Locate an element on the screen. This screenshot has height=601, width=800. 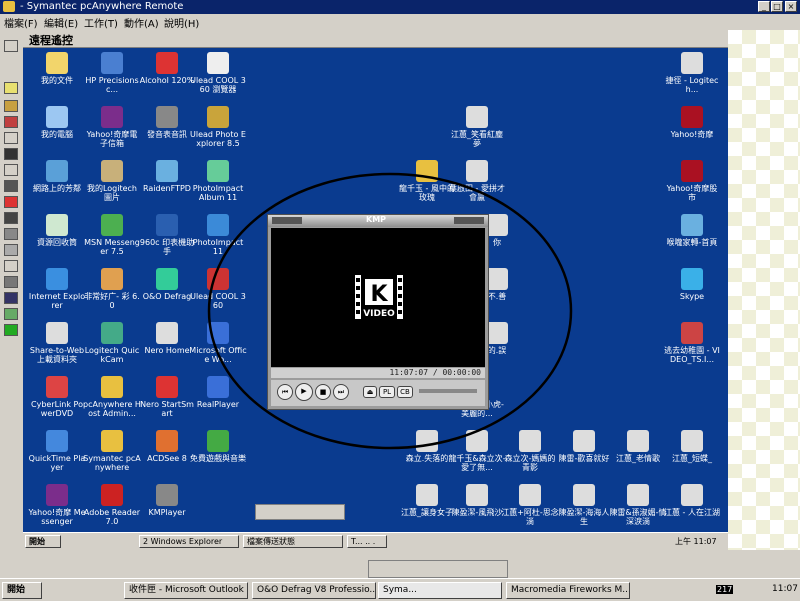
menu-action: 動作(A) is located at coordinates (141, 22).